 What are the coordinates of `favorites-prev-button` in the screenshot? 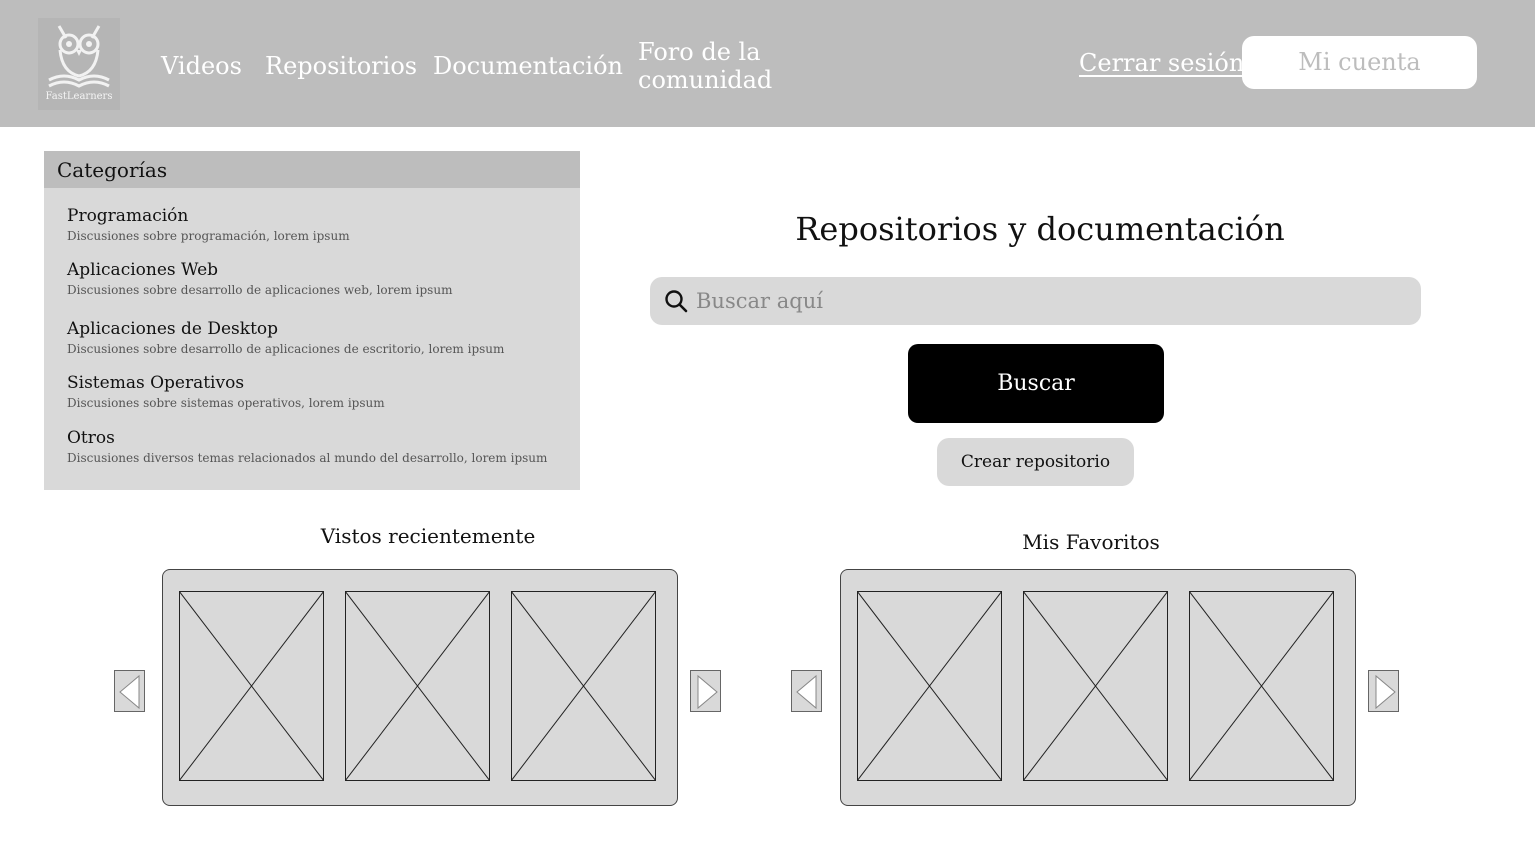 It's located at (806, 691).